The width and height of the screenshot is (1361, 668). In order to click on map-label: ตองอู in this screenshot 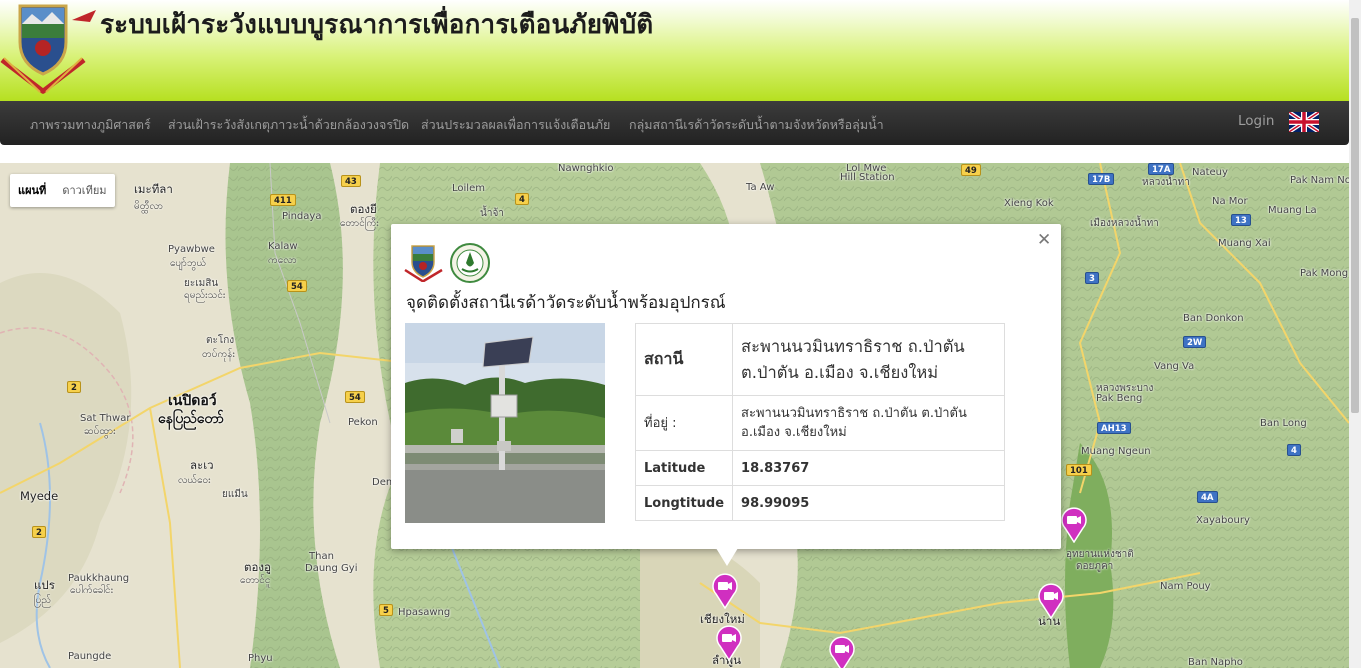, I will do `click(257, 567)`.